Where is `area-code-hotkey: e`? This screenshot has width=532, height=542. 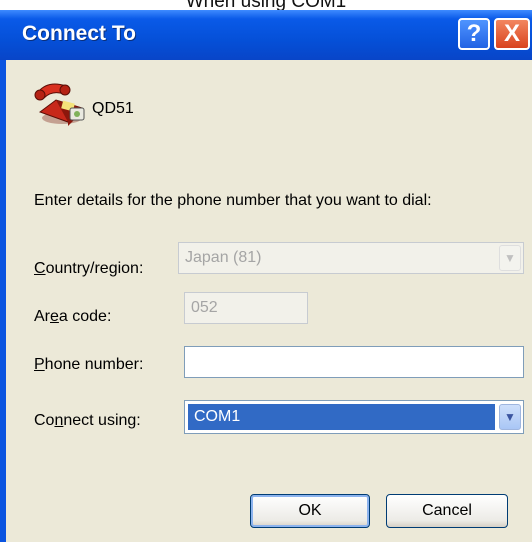 area-code-hotkey: e is located at coordinates (54, 316).